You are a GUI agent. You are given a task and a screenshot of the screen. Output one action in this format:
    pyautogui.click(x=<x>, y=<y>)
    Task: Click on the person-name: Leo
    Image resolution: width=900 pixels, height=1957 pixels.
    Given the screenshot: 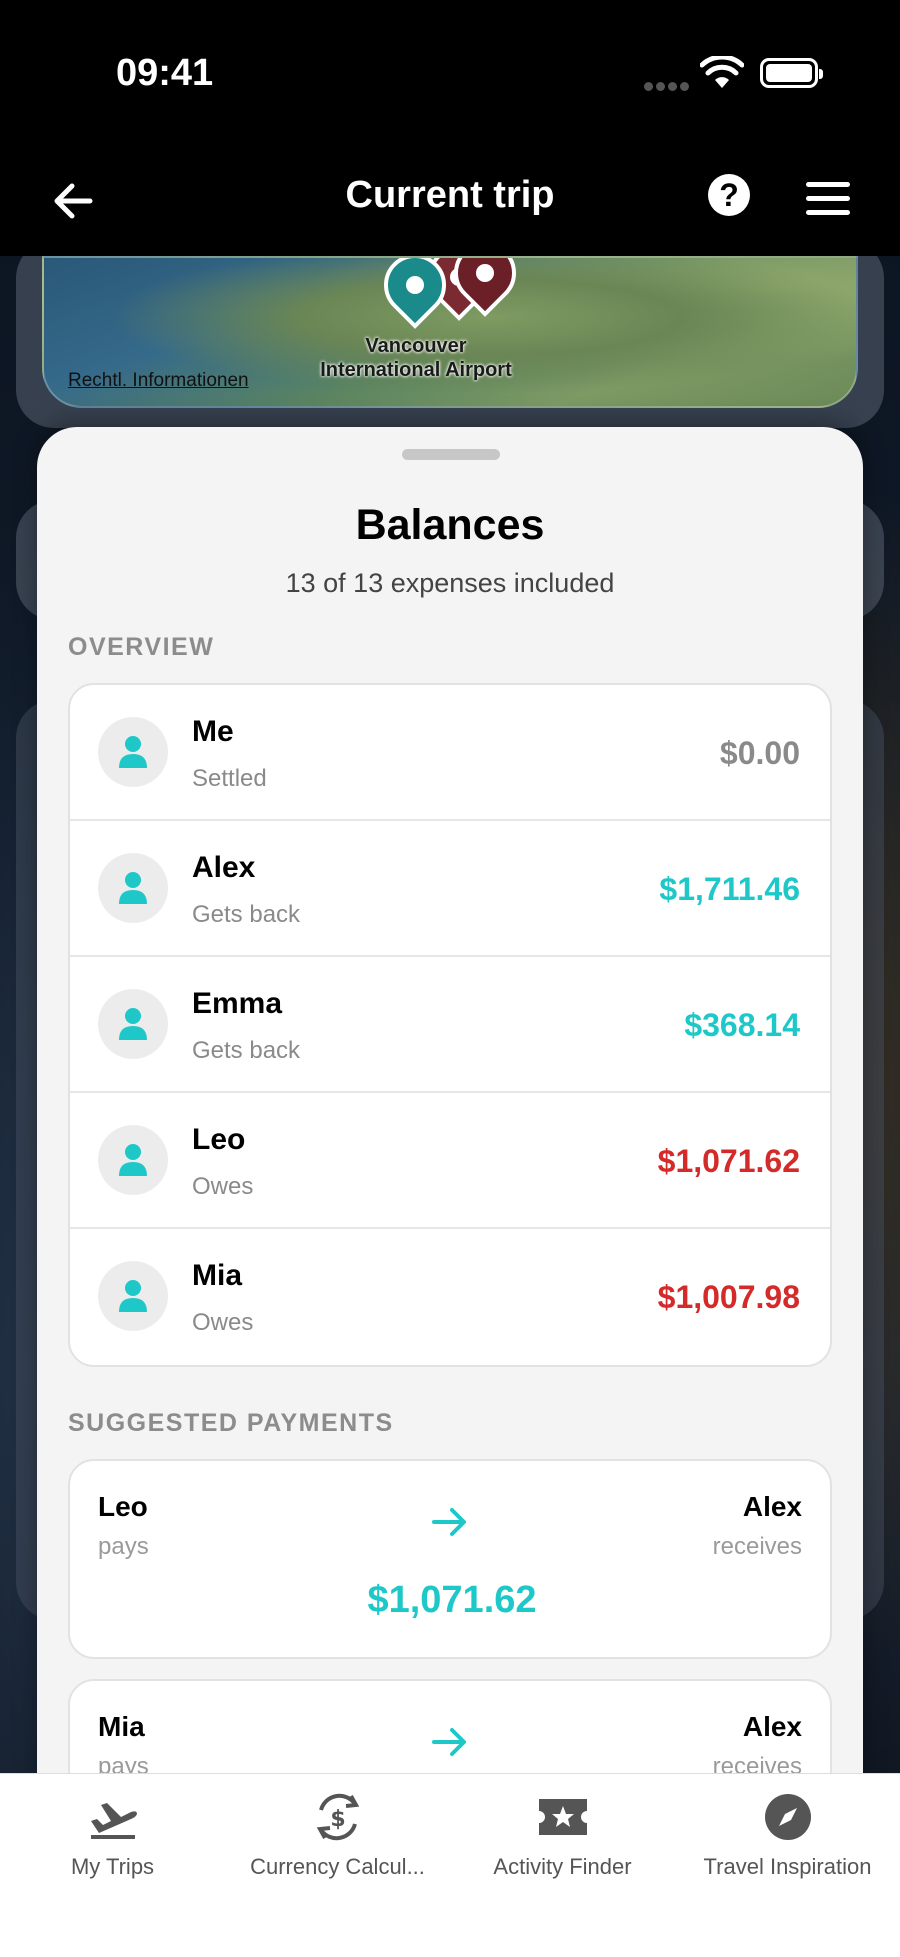 What is the action you would take?
    pyautogui.click(x=219, y=1139)
    